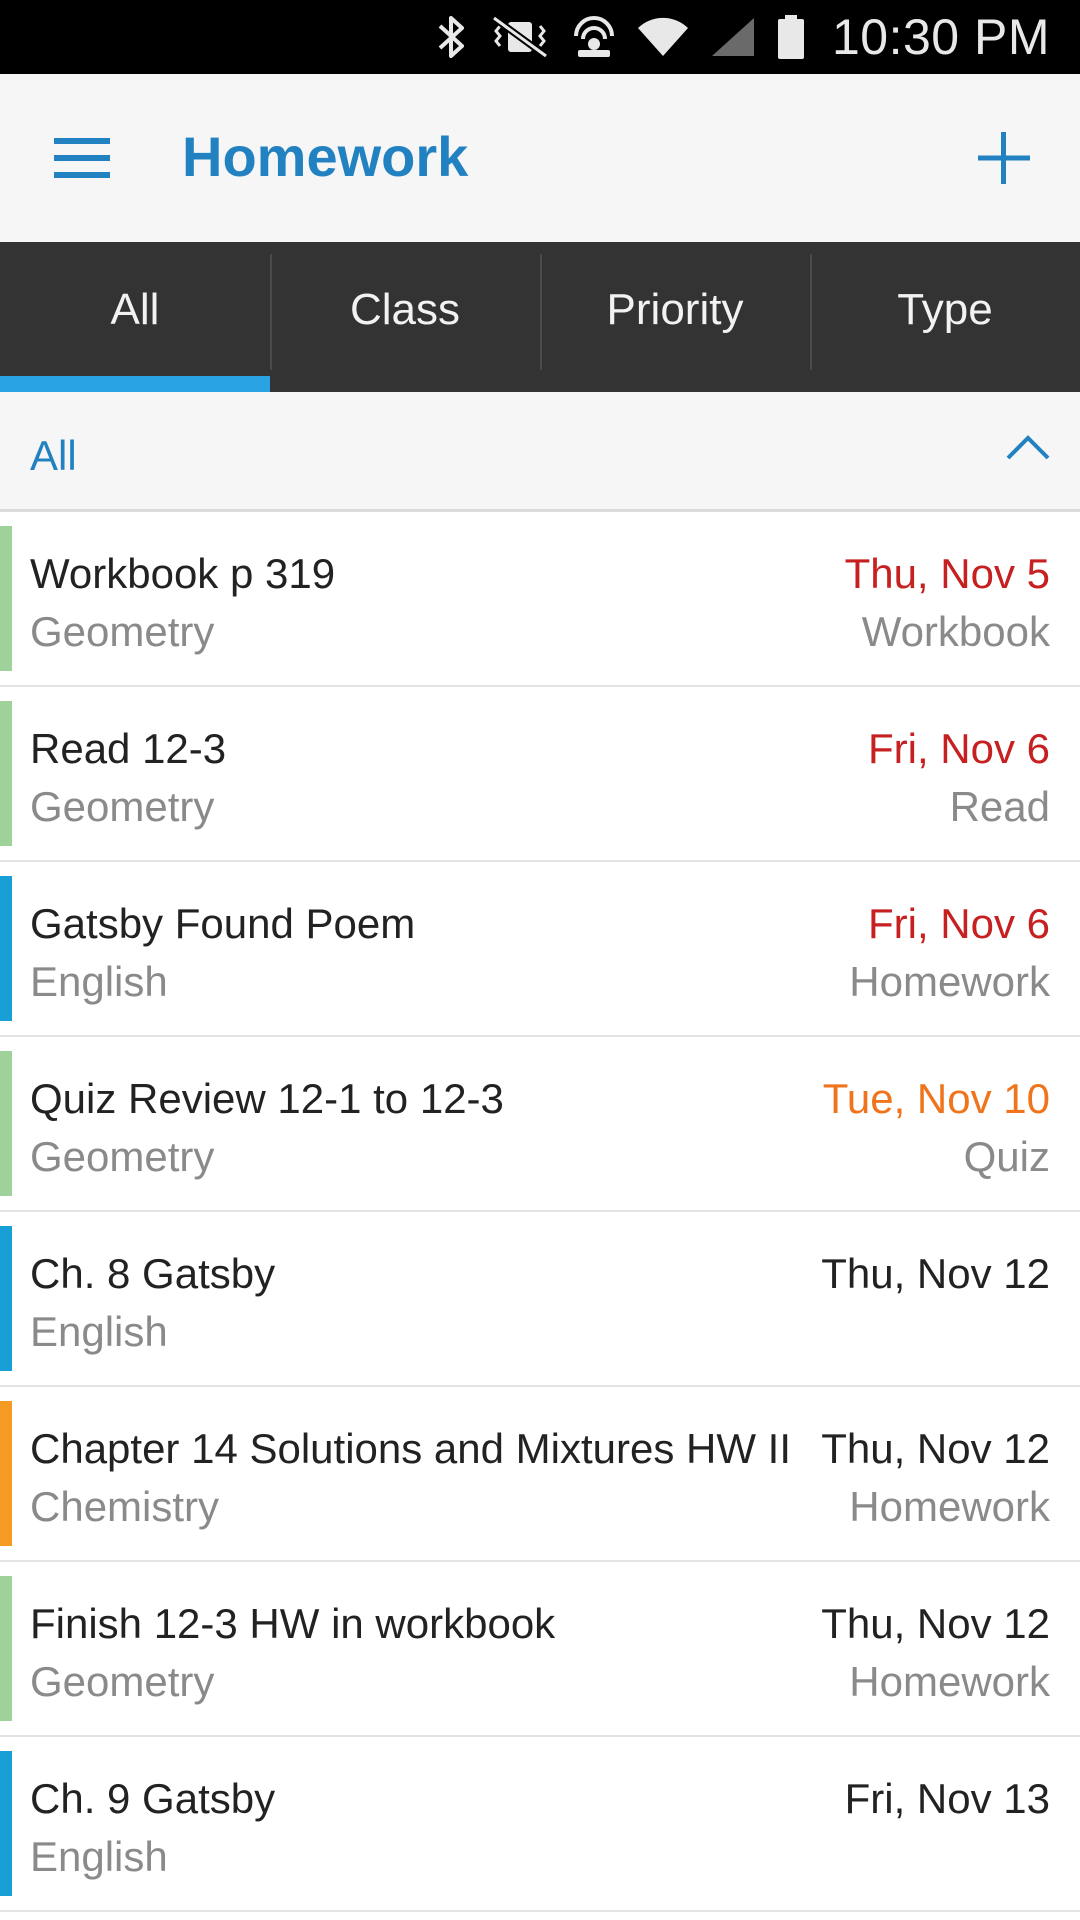  What do you see at coordinates (662, 37) in the screenshot?
I see `wifi-icon` at bounding box center [662, 37].